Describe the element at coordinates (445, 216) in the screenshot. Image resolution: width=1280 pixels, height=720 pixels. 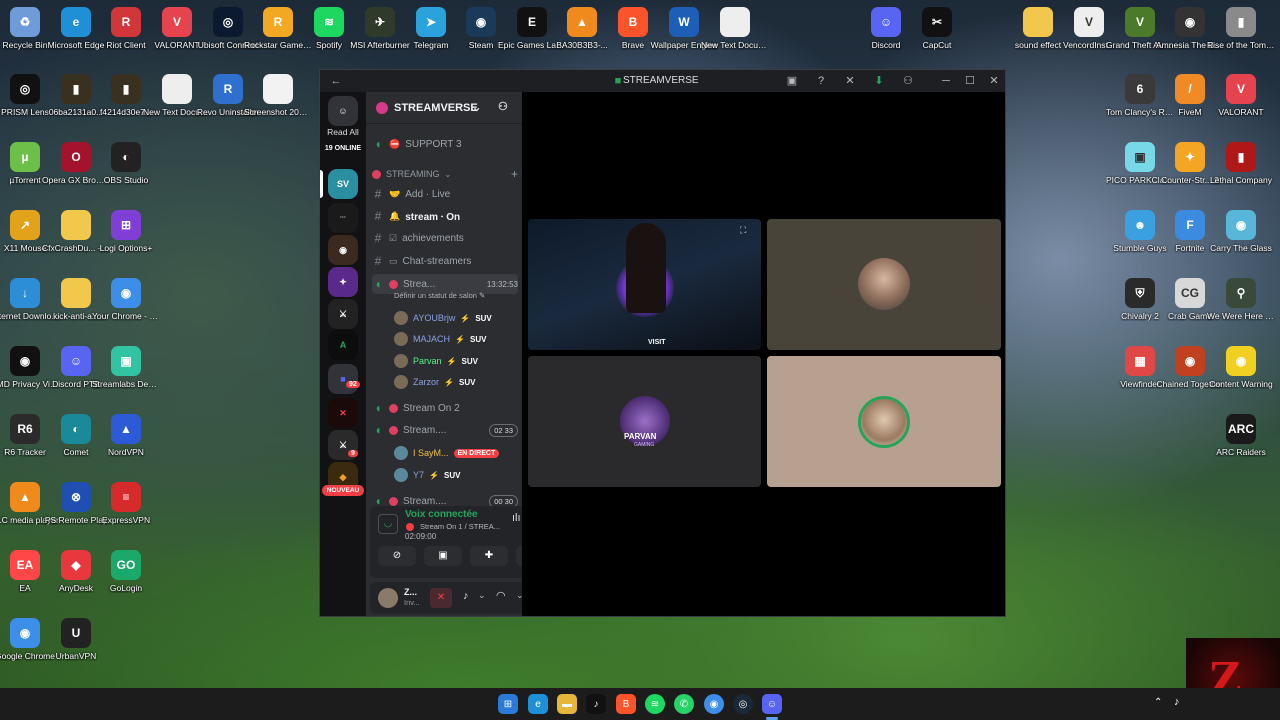
I see `text-channel: # 🔔 stream ⸱ On` at that location.